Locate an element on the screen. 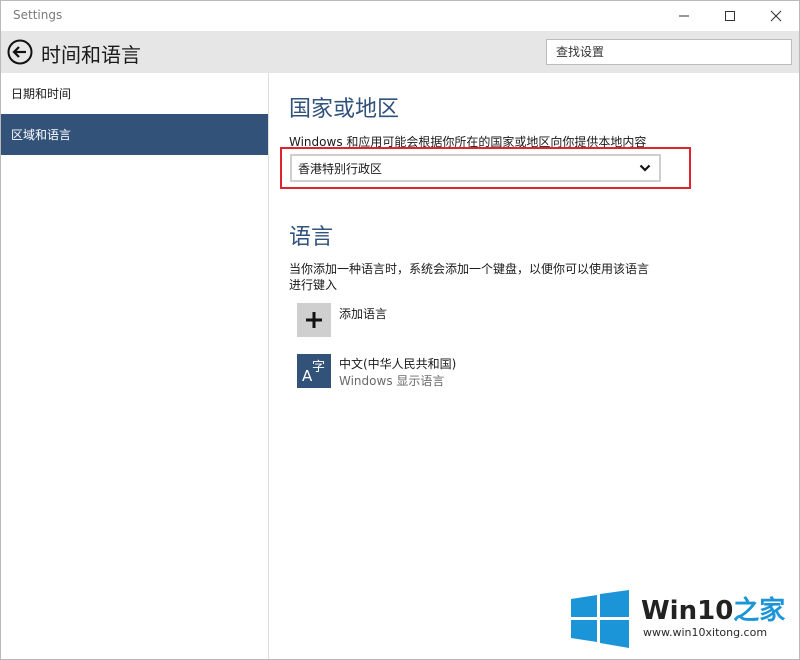 This screenshot has height=660, width=800. language-description-line1: 当你添加一种语言时，系统会添加一个键盘，以便你可以使用该语言 is located at coordinates (469, 269).